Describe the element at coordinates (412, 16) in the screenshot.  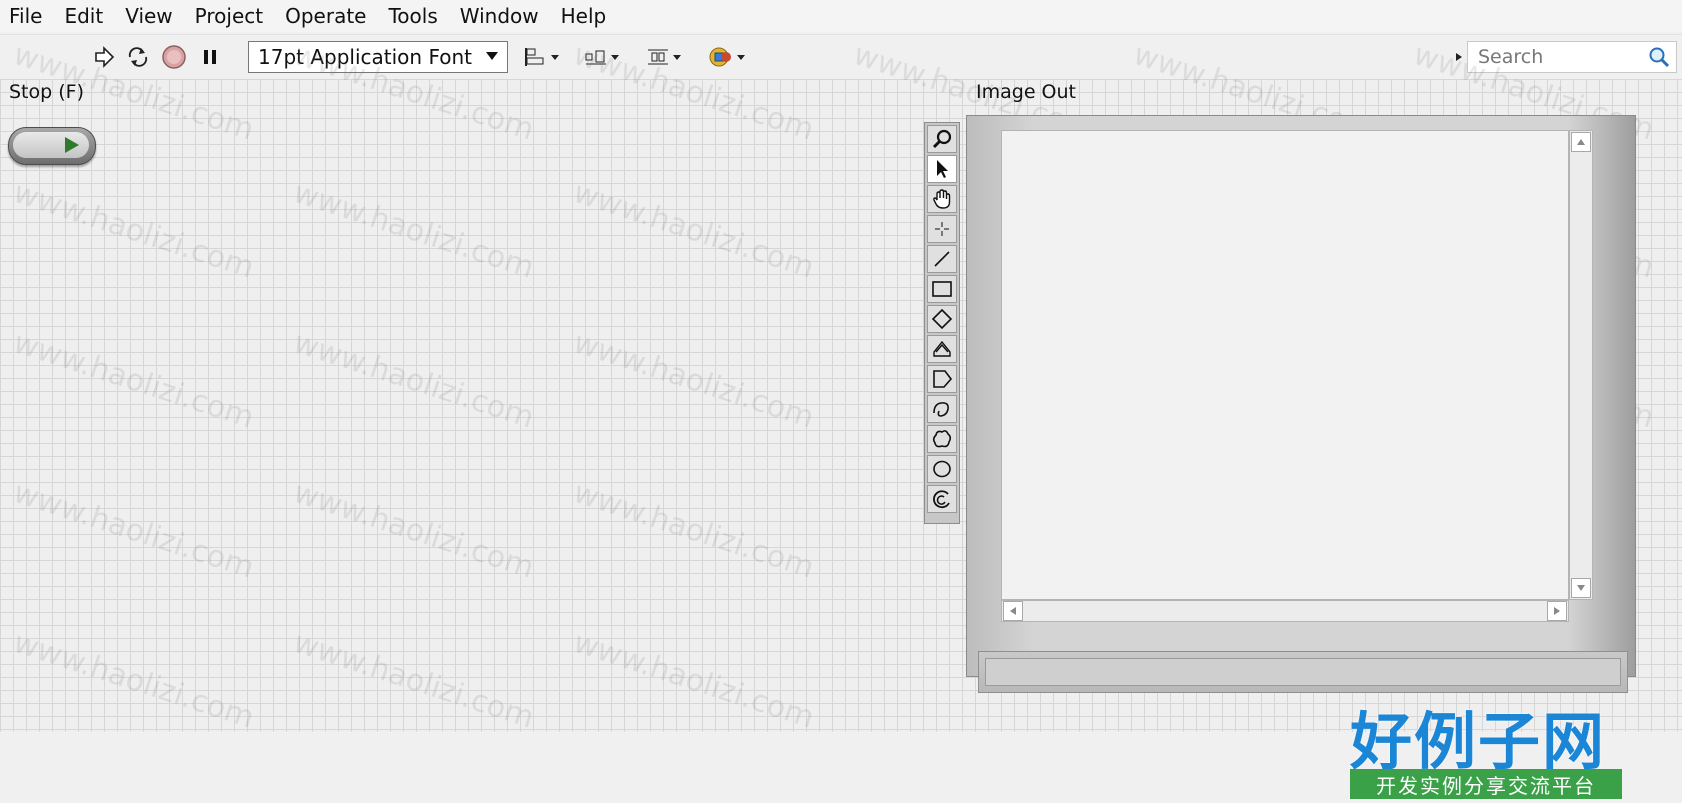
I see `menu-tools: Tools` at that location.